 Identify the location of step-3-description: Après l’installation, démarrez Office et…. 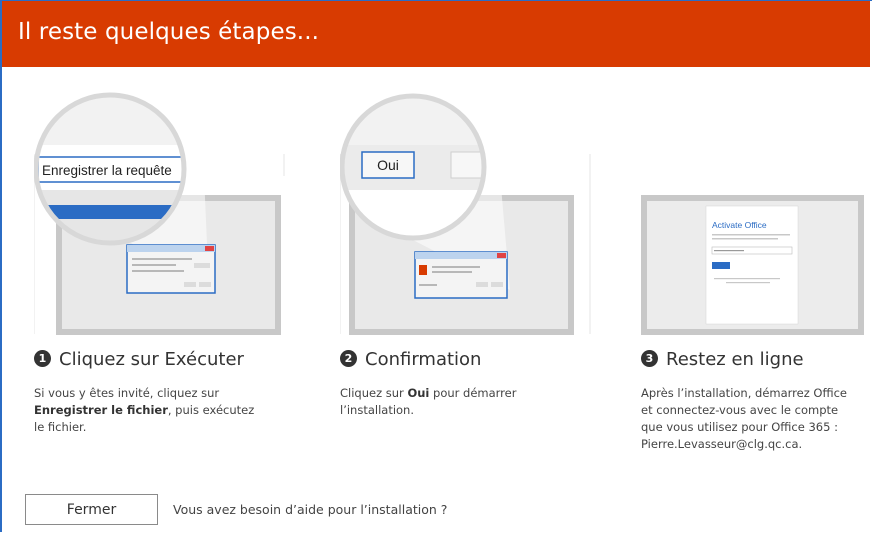
(748, 419).